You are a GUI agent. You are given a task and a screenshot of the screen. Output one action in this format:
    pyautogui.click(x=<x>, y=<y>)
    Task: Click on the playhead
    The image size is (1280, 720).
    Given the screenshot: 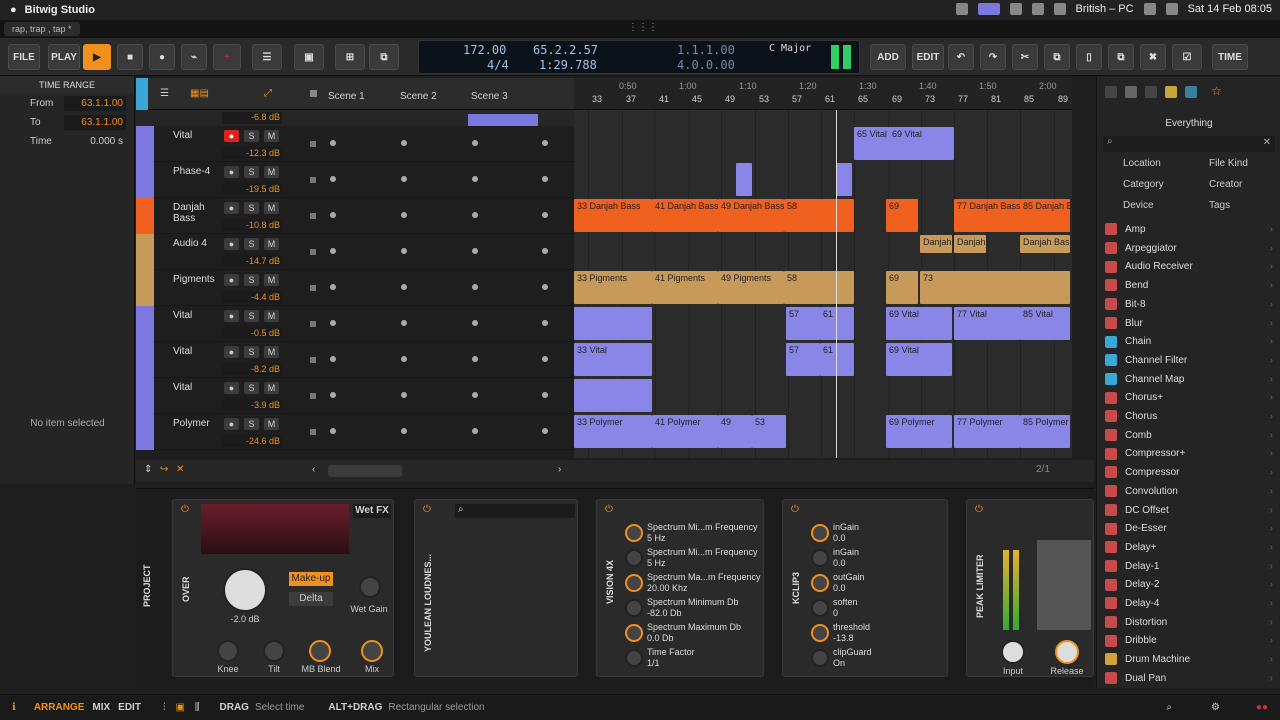 What is the action you would take?
    pyautogui.click(x=836, y=284)
    